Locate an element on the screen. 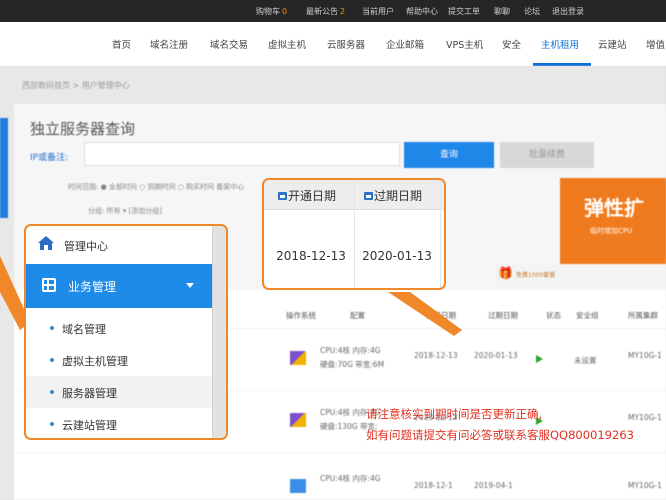 The image size is (666, 500). group-filter: 分组: 所有 ▾ [添加分组] is located at coordinates (125, 211).